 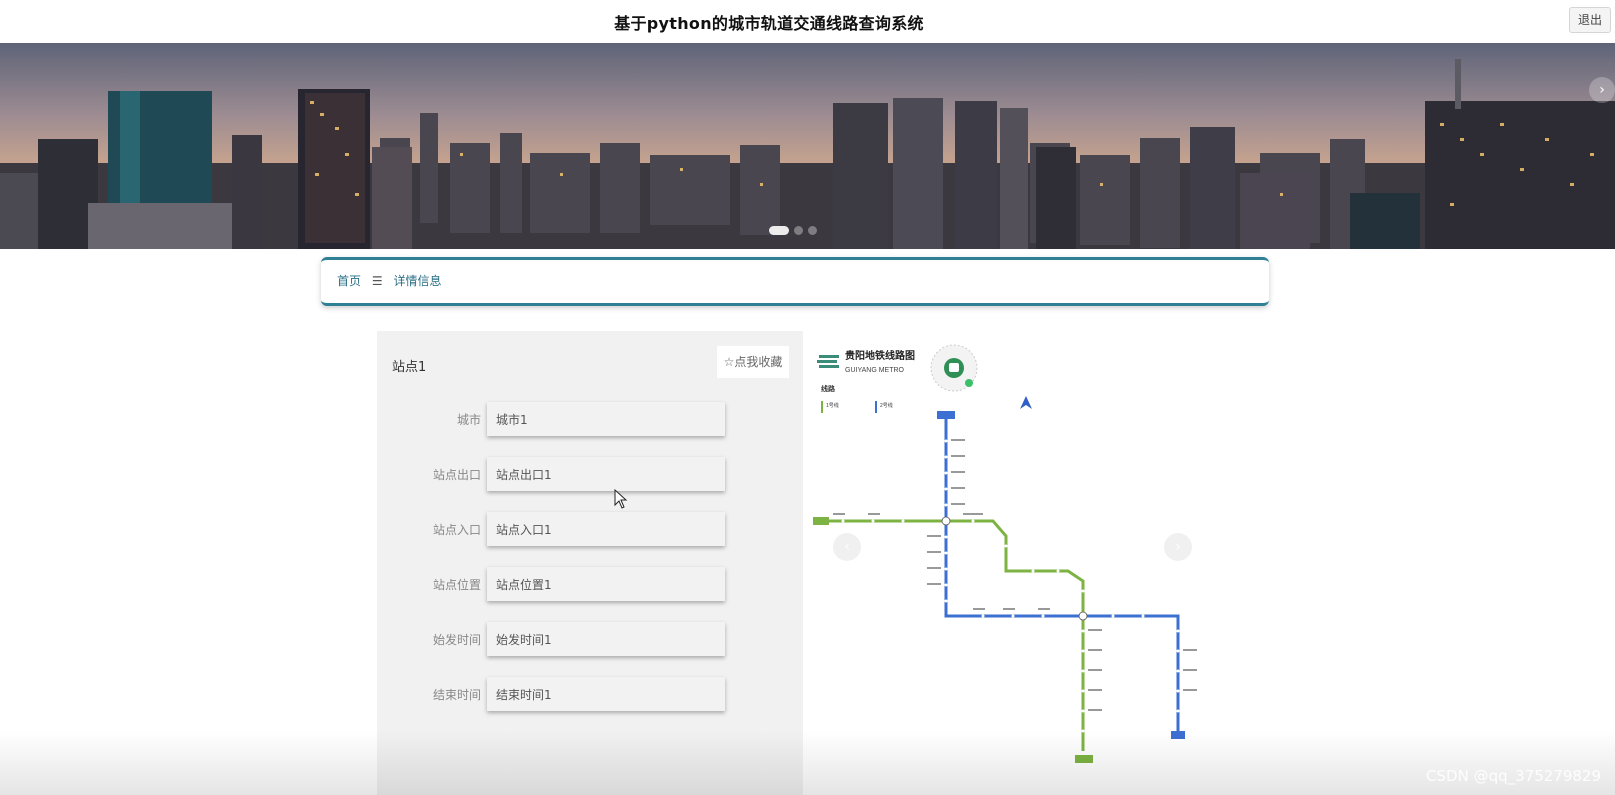 What do you see at coordinates (795, 281) in the screenshot?
I see `breadcrumb: 首页 ☰ 详情信息` at bounding box center [795, 281].